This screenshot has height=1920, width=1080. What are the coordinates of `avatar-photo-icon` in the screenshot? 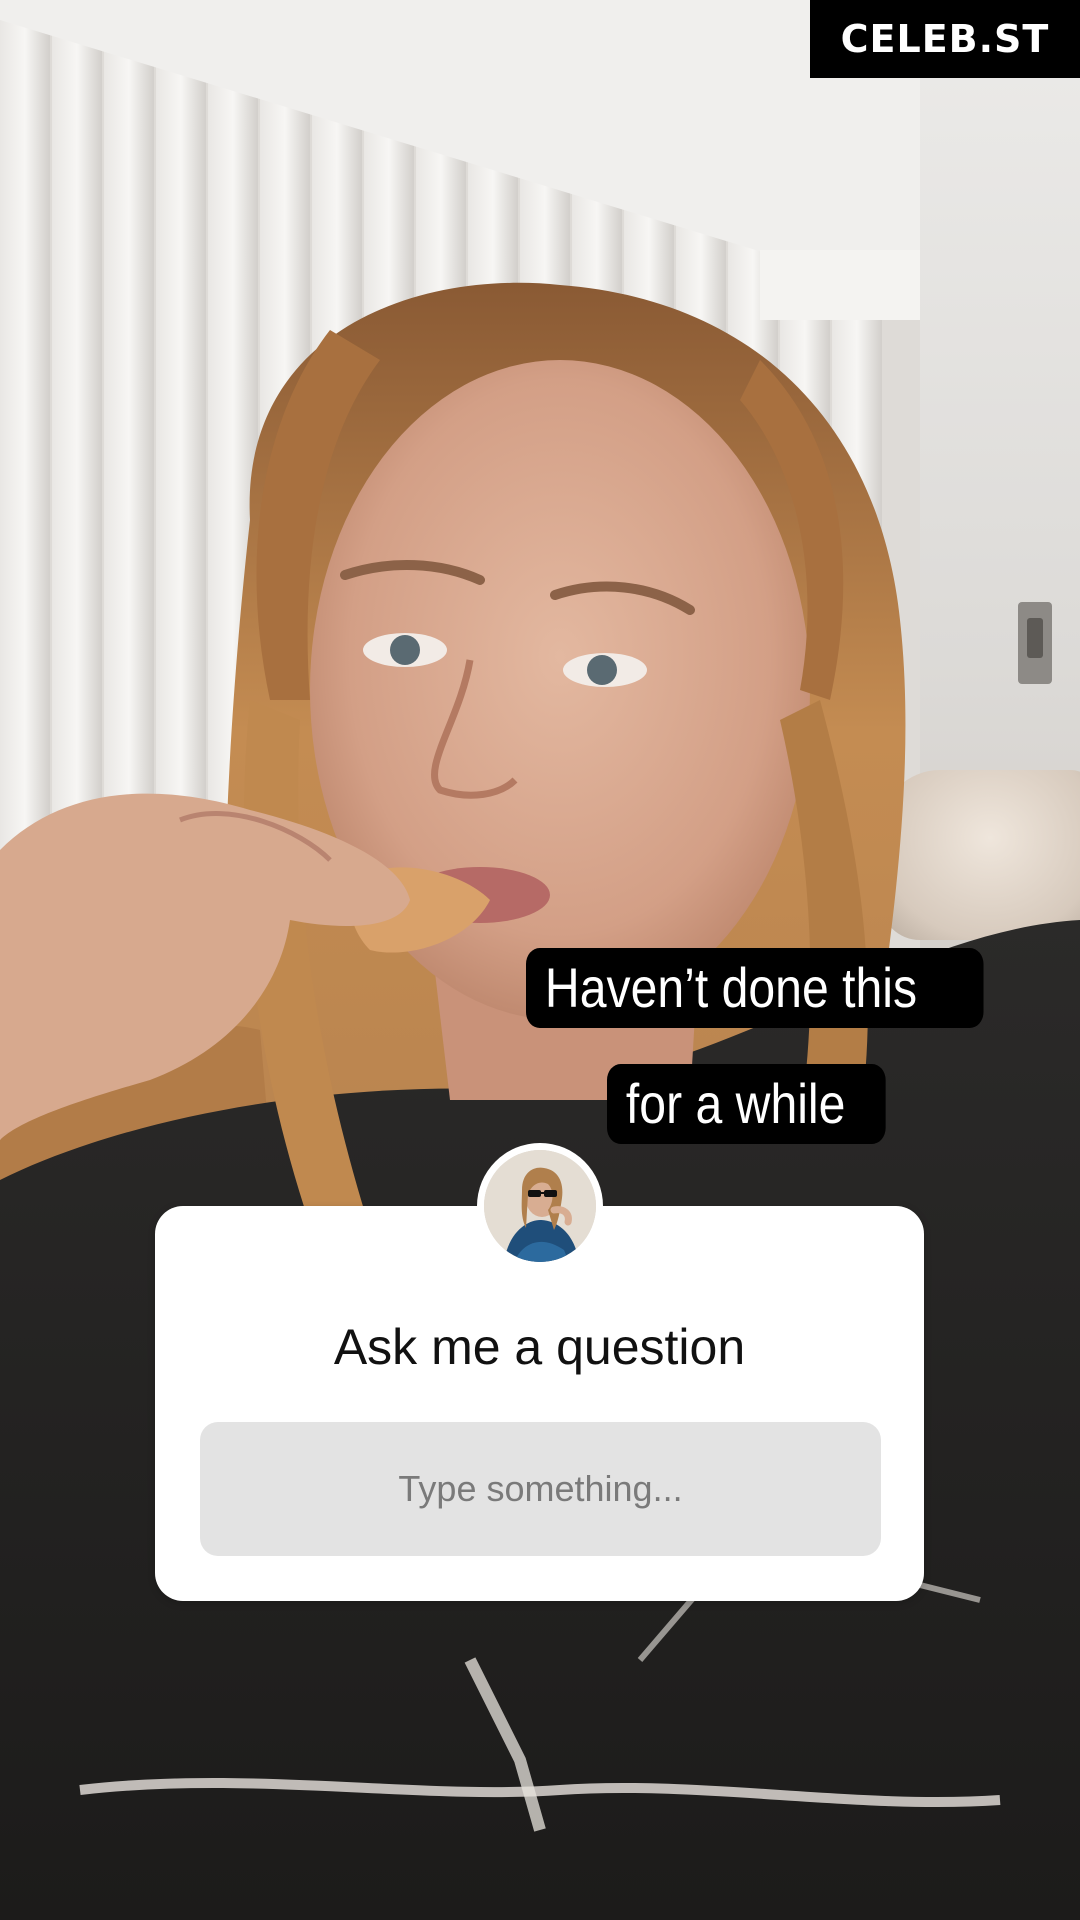 It's located at (540, 1206).